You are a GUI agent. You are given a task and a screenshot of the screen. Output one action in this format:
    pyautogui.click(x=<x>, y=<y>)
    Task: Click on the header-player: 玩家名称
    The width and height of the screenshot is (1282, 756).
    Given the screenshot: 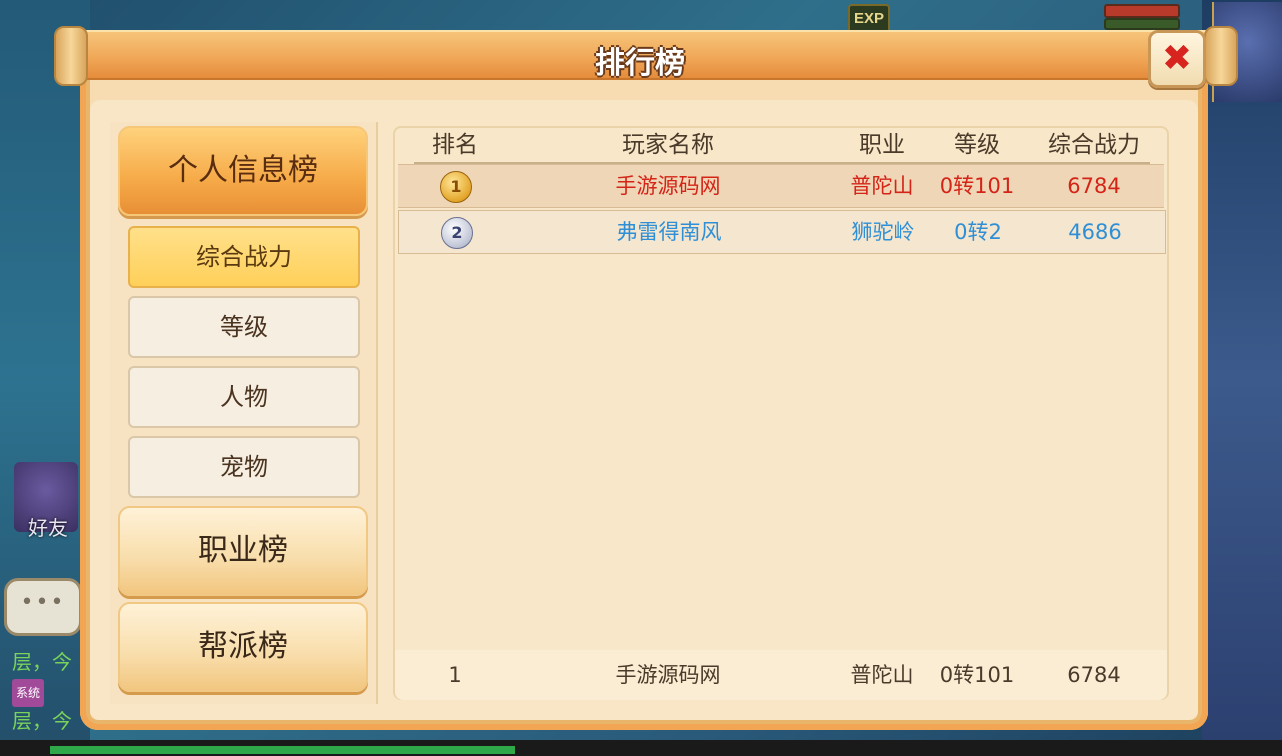 What is the action you would take?
    pyautogui.click(x=668, y=145)
    